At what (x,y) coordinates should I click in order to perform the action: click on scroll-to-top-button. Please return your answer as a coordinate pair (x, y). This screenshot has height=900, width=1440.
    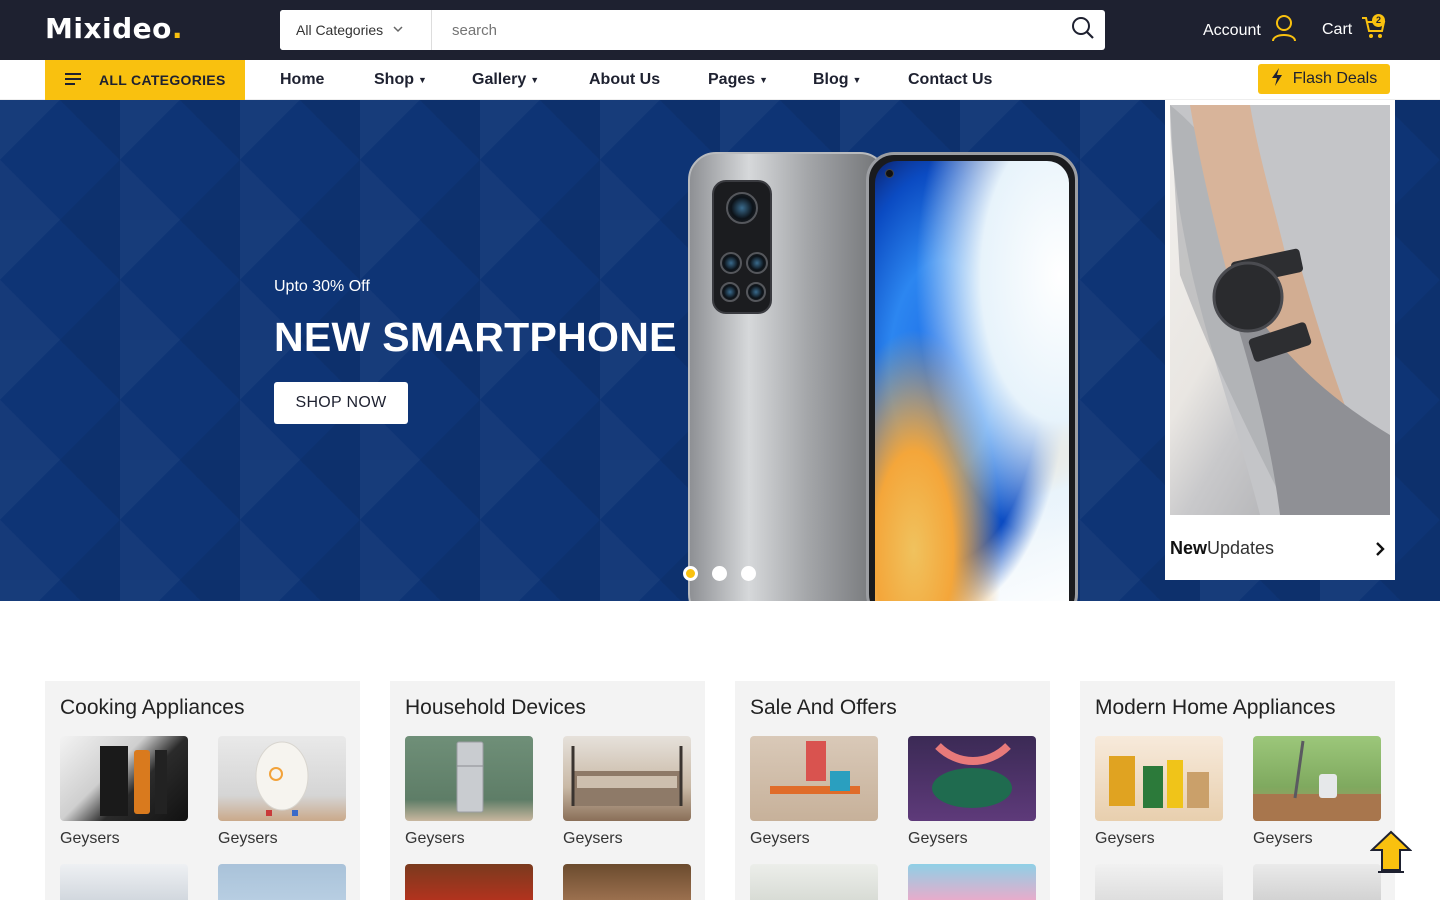
    Looking at the image, I should click on (1391, 854).